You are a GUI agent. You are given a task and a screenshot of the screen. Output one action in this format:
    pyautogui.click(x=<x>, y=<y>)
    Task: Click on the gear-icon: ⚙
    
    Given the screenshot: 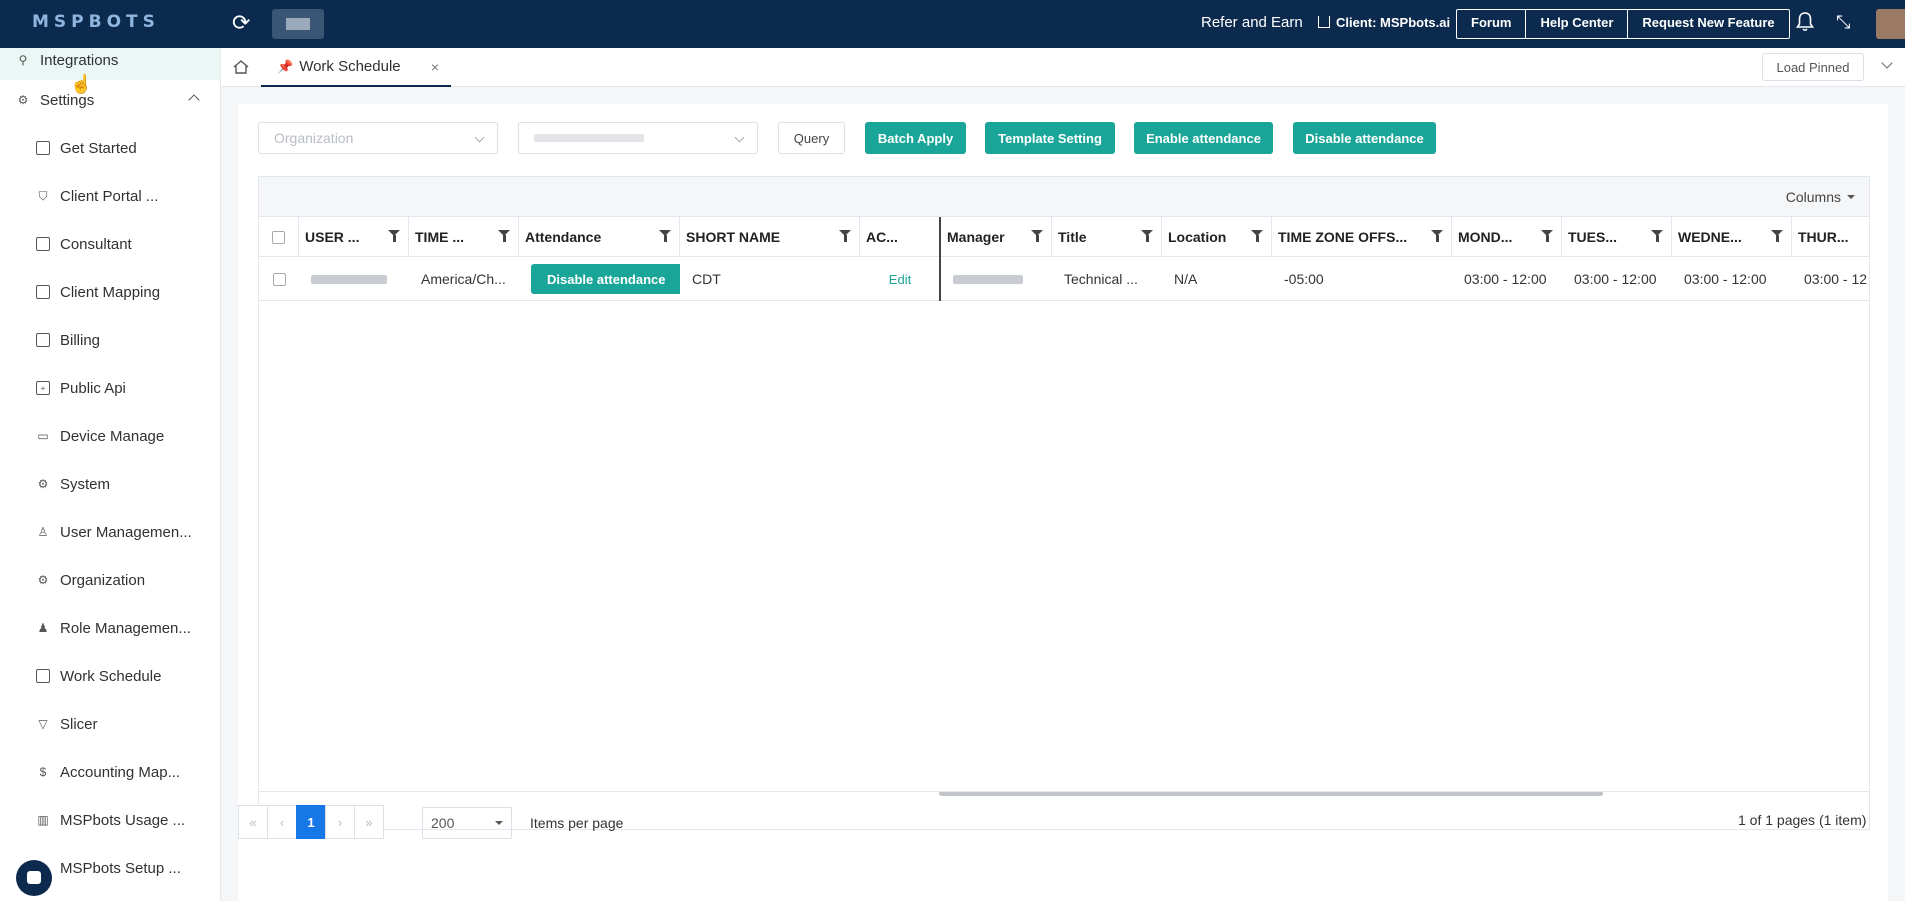 What is the action you would take?
    pyautogui.click(x=23, y=100)
    